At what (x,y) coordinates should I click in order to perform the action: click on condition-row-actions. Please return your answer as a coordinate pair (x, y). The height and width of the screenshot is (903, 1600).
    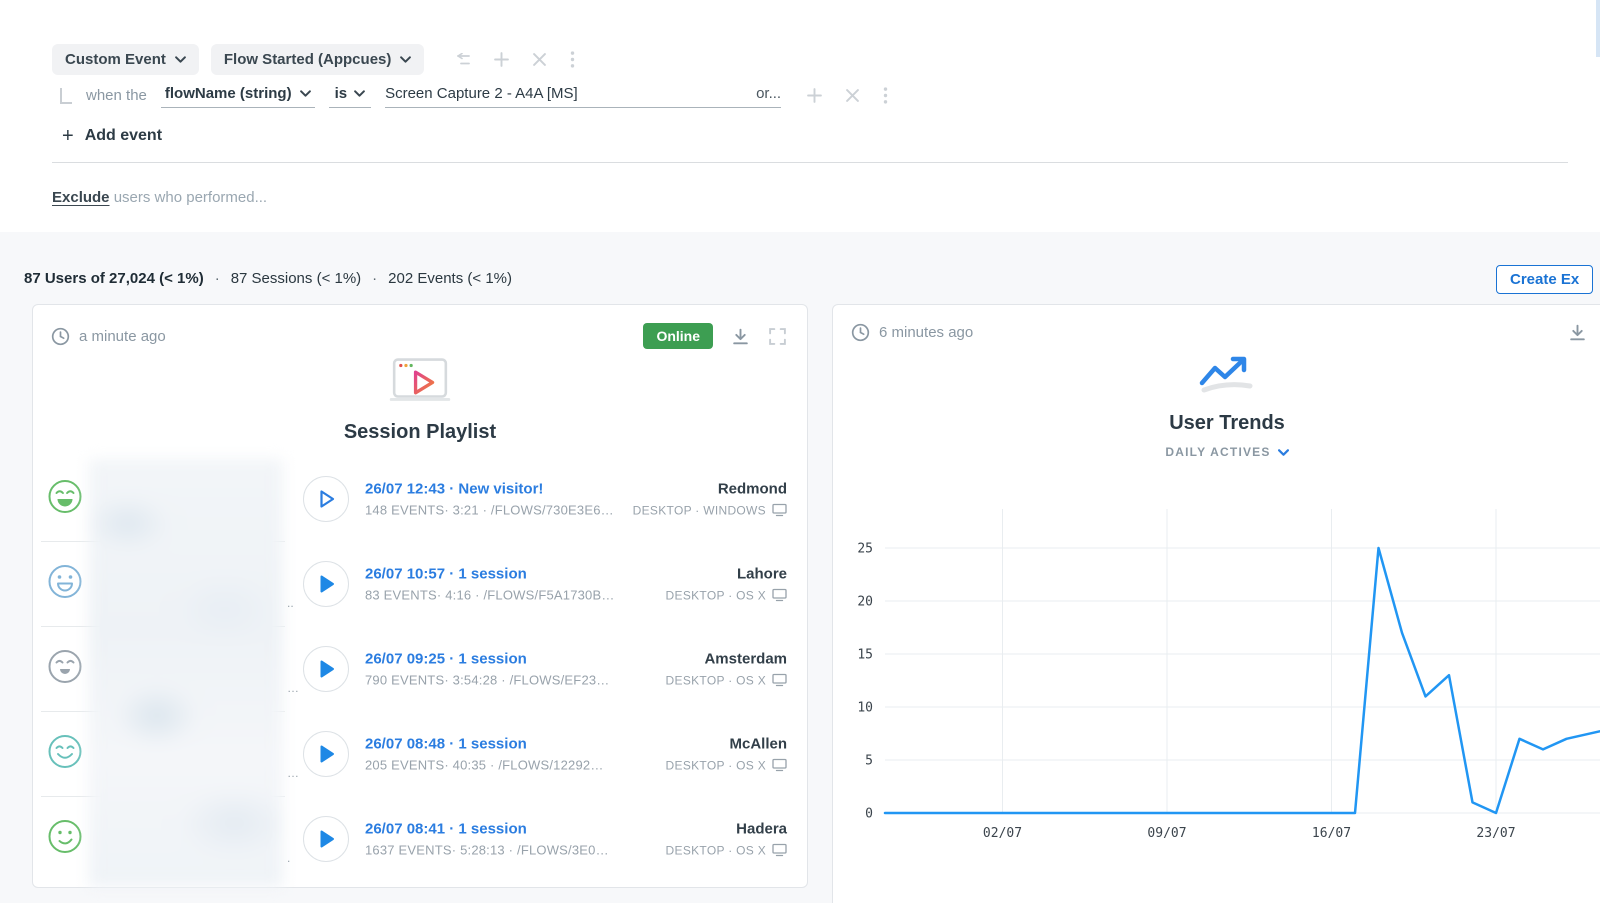
    Looking at the image, I should click on (847, 97).